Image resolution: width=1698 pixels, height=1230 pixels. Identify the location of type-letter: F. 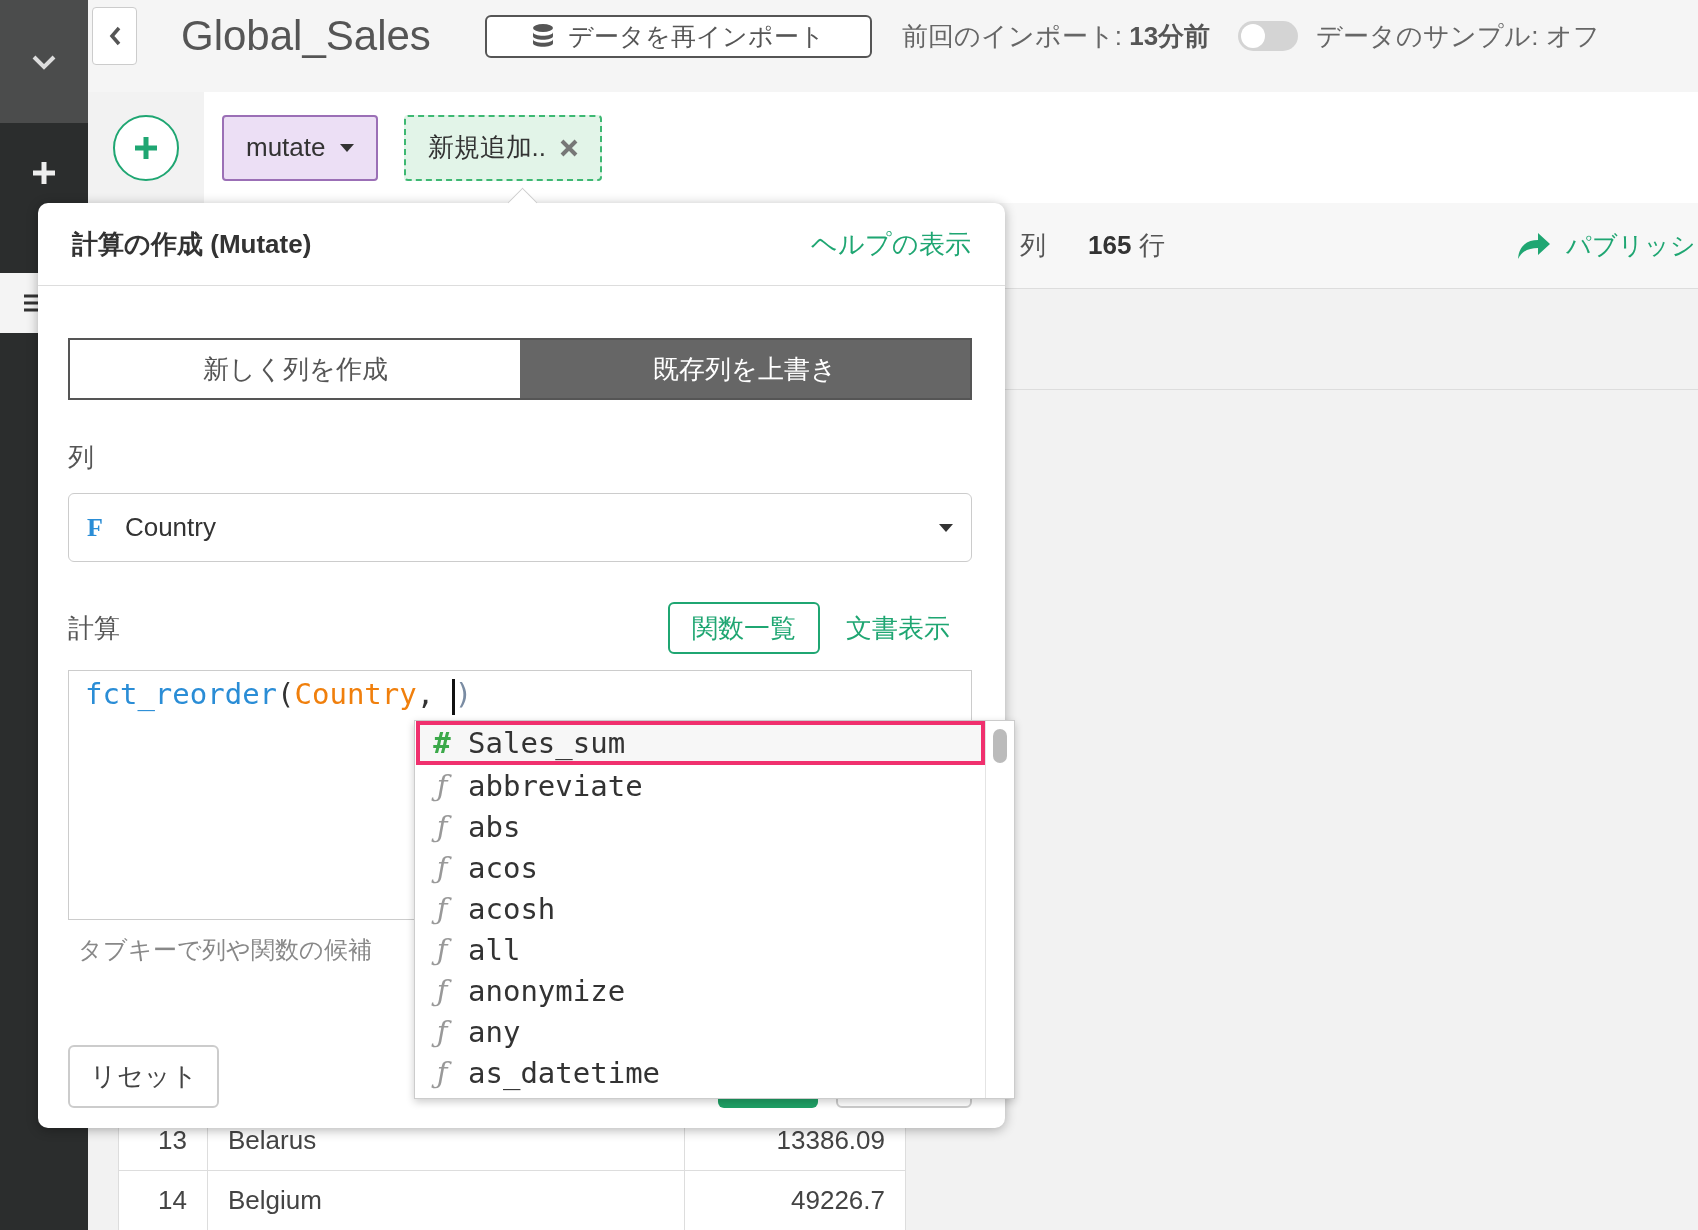
(95, 527).